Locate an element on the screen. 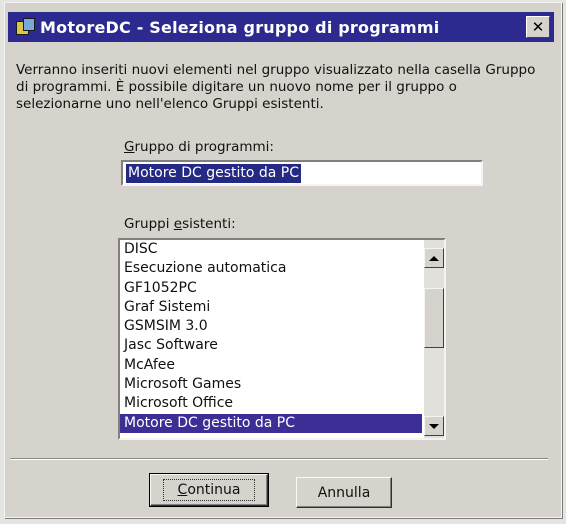  arrow-up-icon is located at coordinates (434, 258).